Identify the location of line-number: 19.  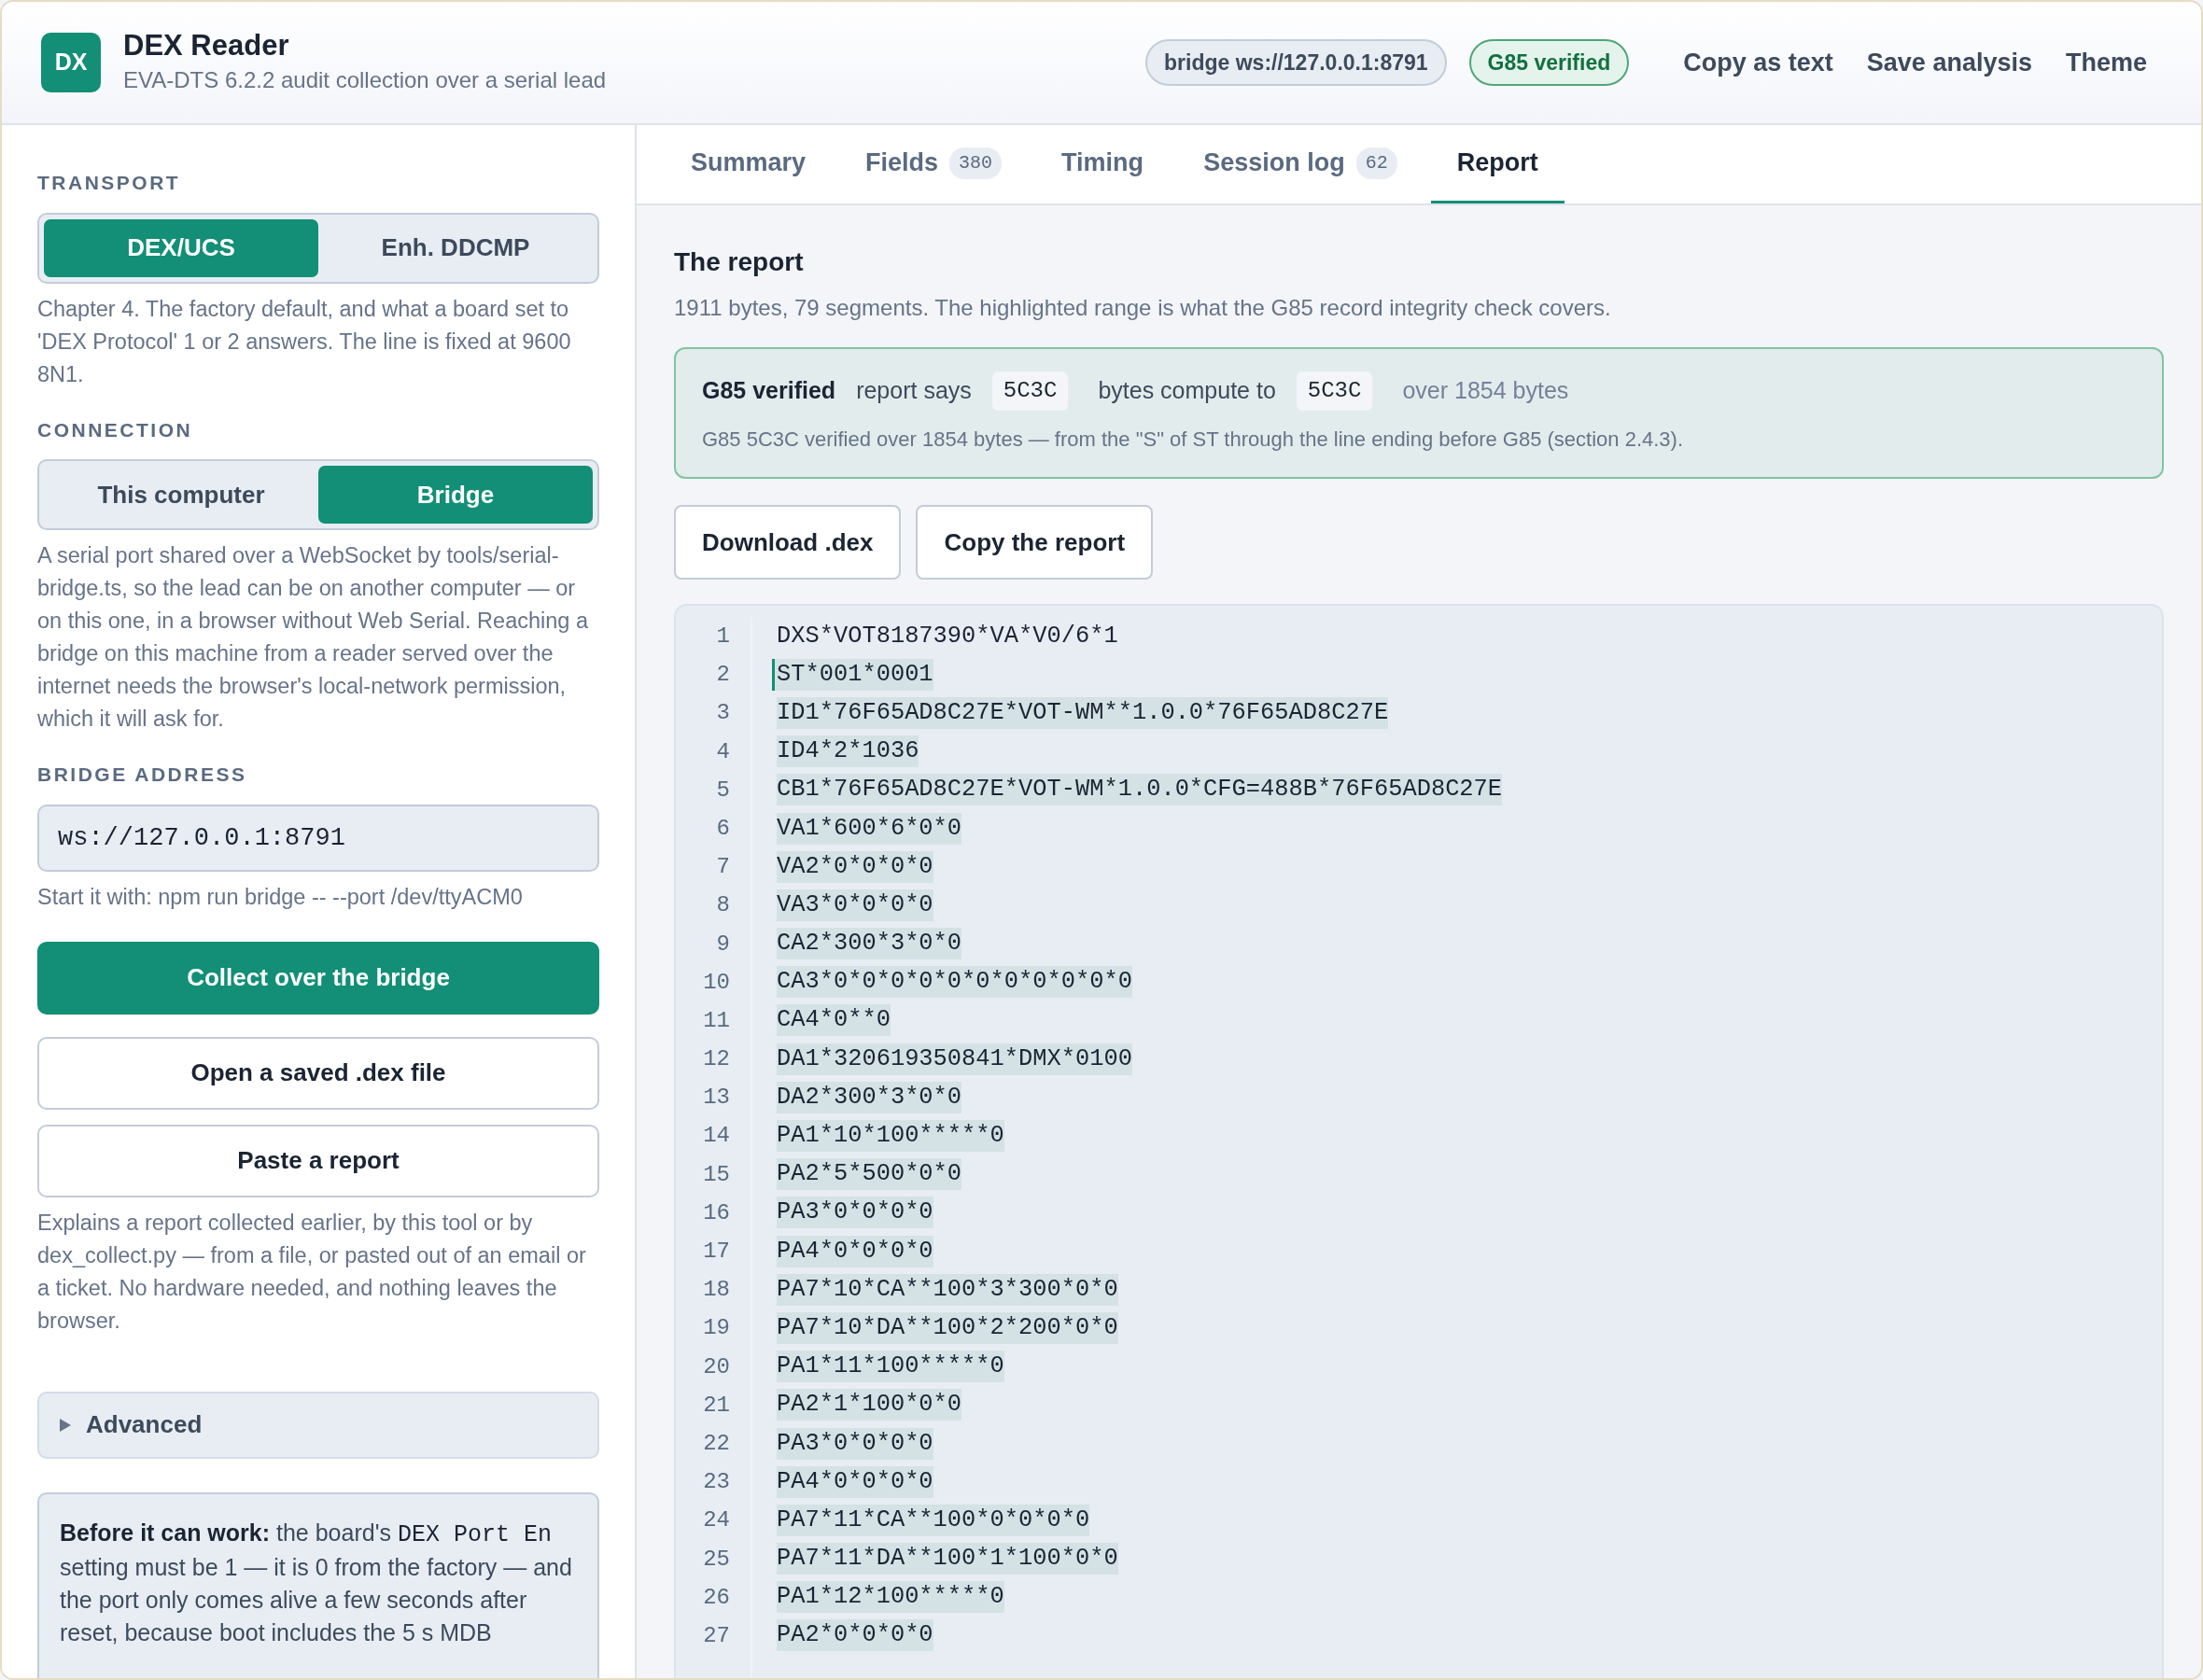
(717, 1328).